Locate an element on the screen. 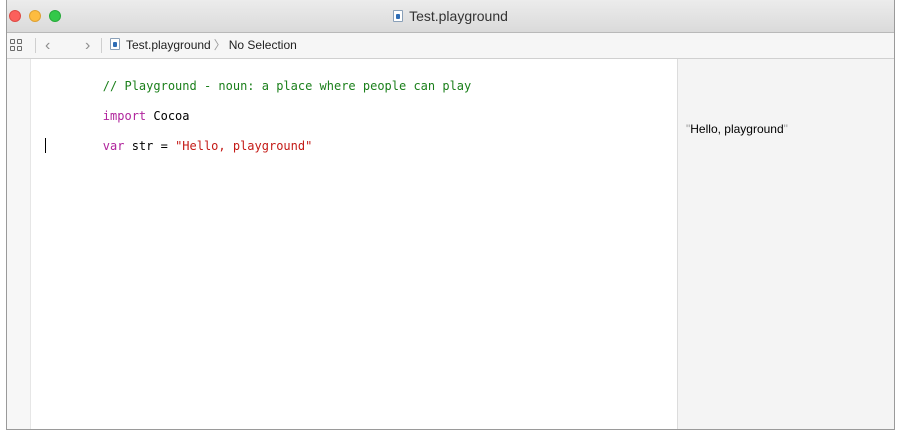  window-title: Test.playground is located at coordinates (450, 16).